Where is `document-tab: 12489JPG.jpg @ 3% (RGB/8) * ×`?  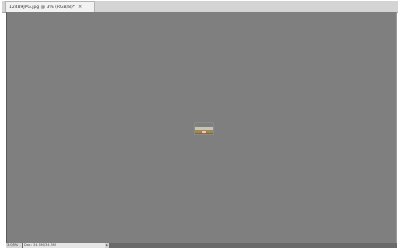
document-tab: 12489JPG.jpg @ 3% (RGB/8) * × is located at coordinates (50, 6).